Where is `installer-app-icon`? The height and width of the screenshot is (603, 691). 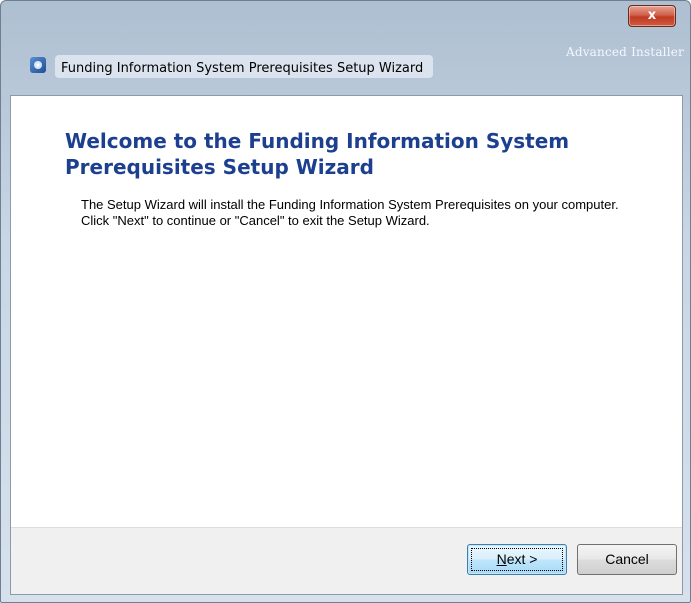
installer-app-icon is located at coordinates (38, 65).